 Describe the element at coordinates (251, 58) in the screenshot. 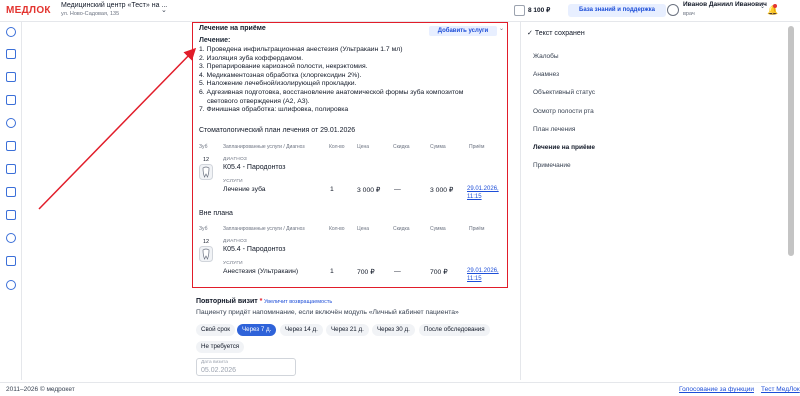

I see `treatment-line: 2. Изоляция зуба коффердамом.` at that location.